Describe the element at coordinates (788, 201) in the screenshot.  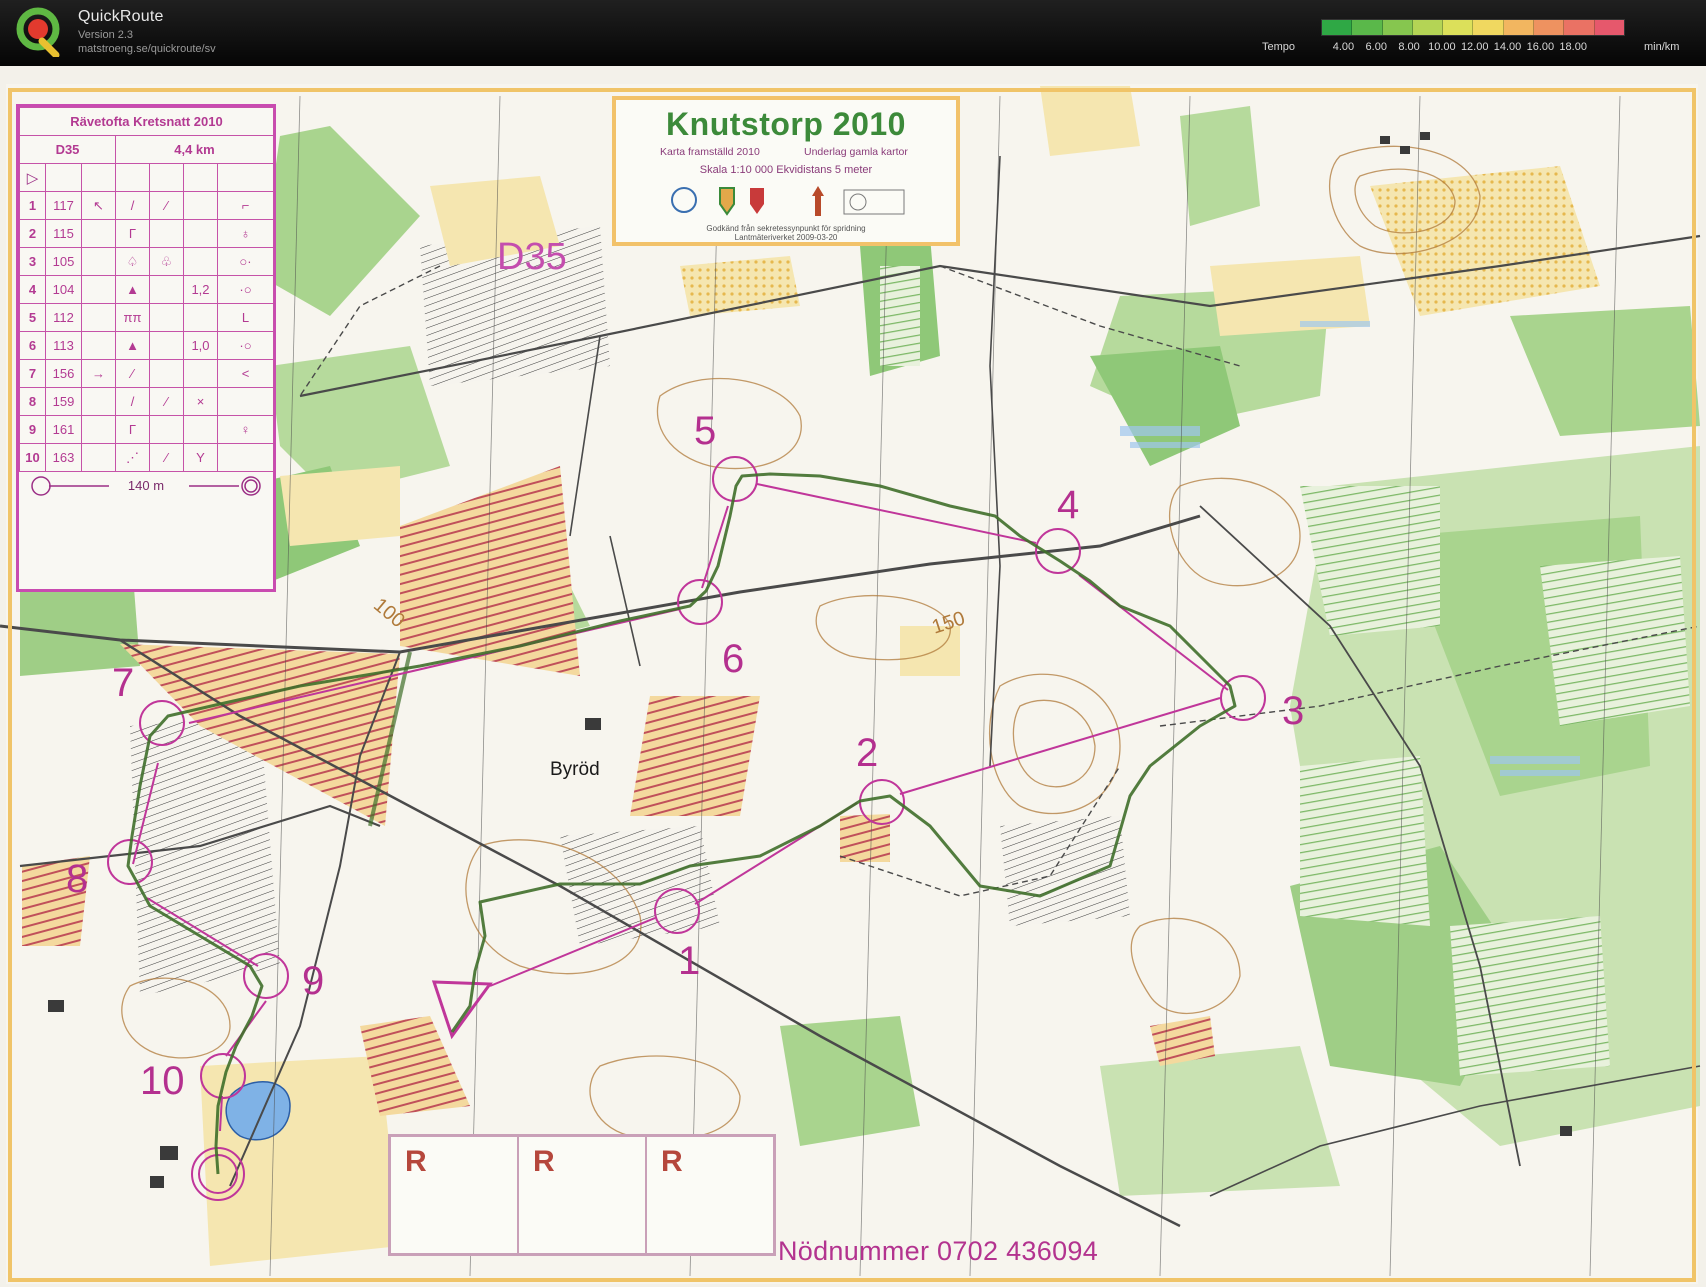
I see `sponsor-logos` at that location.